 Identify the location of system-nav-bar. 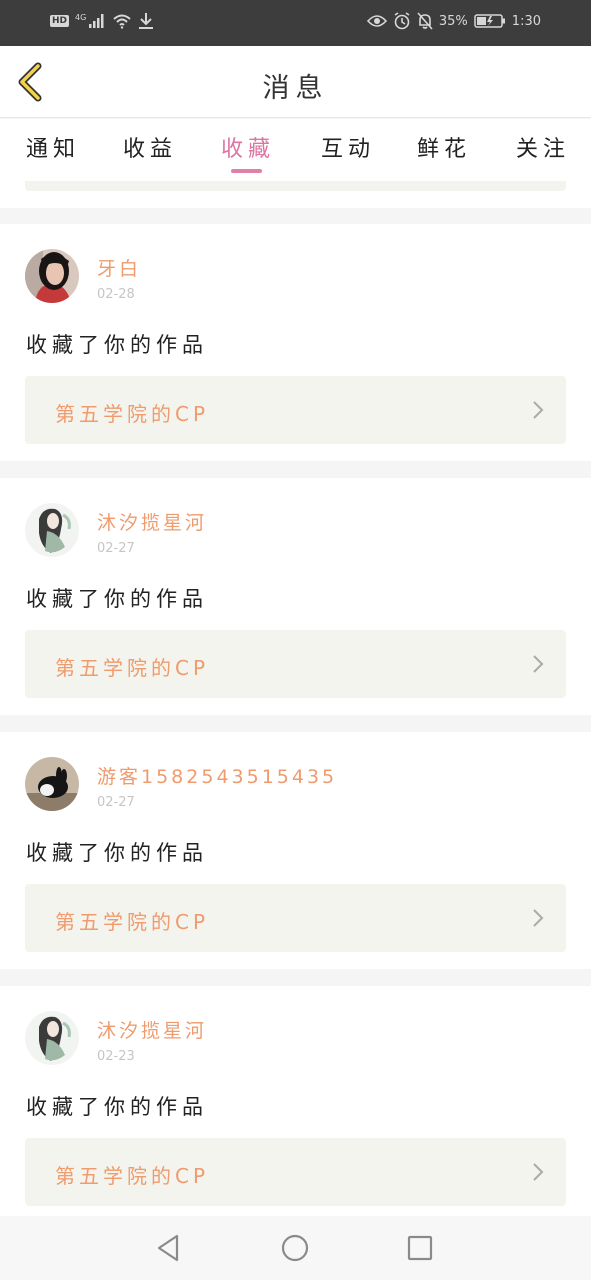
(295, 1248).